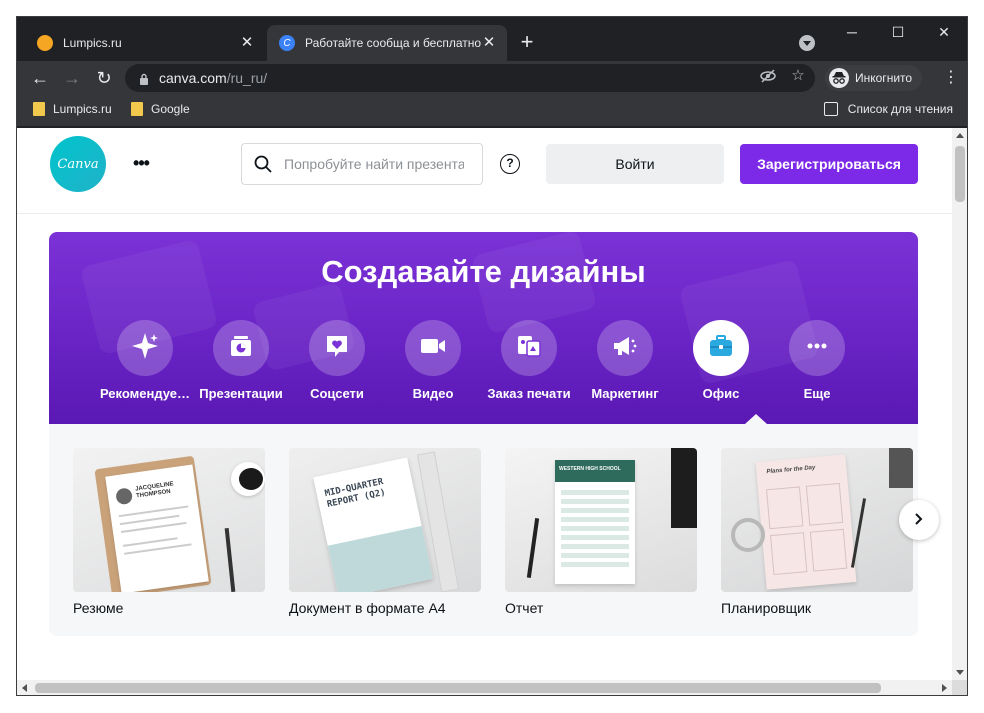  I want to click on active-category-pointer, so click(756, 419).